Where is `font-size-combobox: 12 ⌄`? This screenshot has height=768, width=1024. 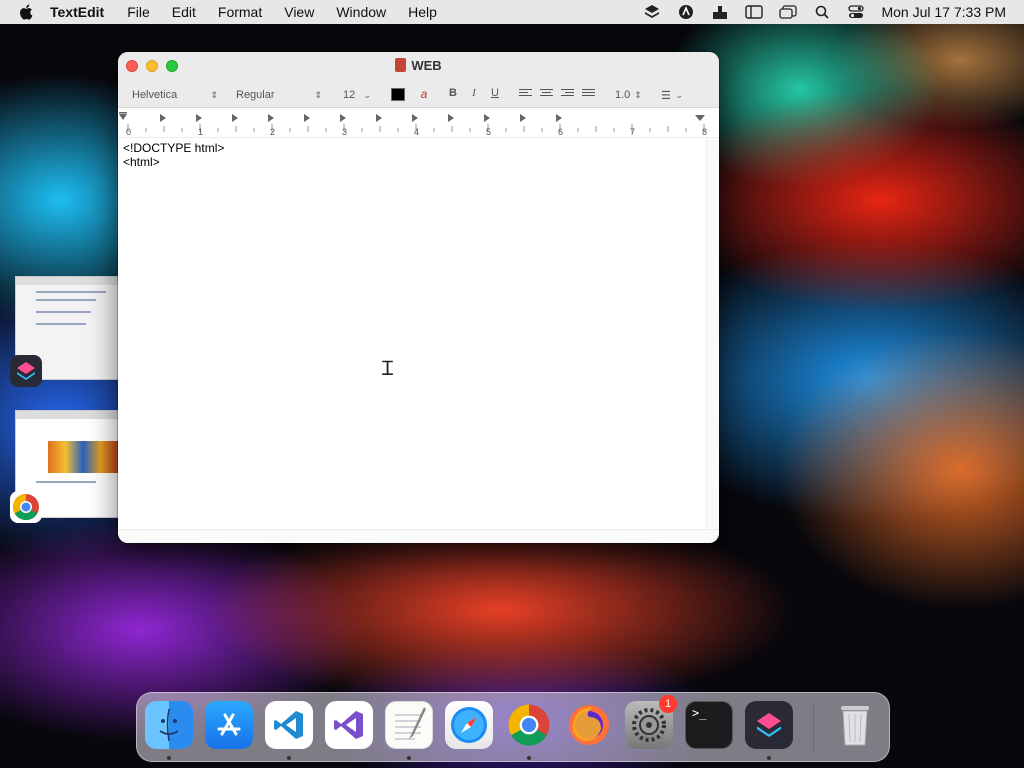 font-size-combobox: 12 ⌄ is located at coordinates (357, 95).